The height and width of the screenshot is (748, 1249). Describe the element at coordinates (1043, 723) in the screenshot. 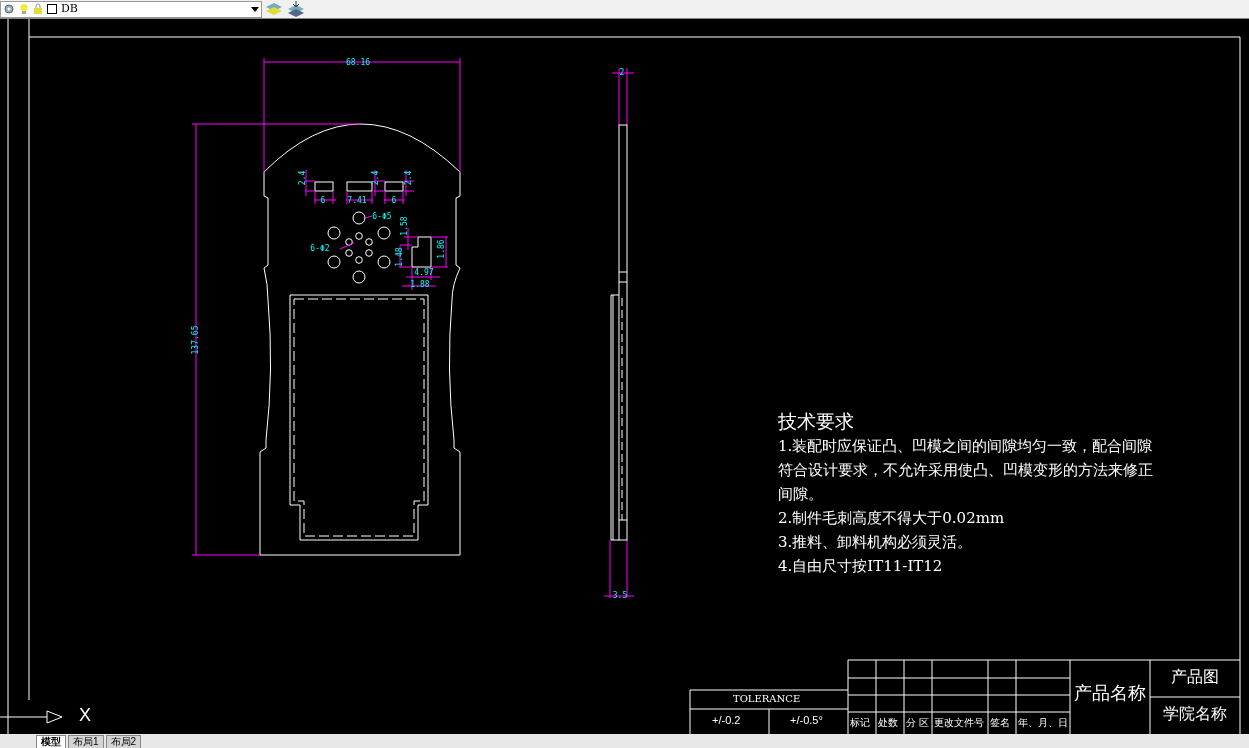

I see `title-block-header: 年、月、日` at that location.